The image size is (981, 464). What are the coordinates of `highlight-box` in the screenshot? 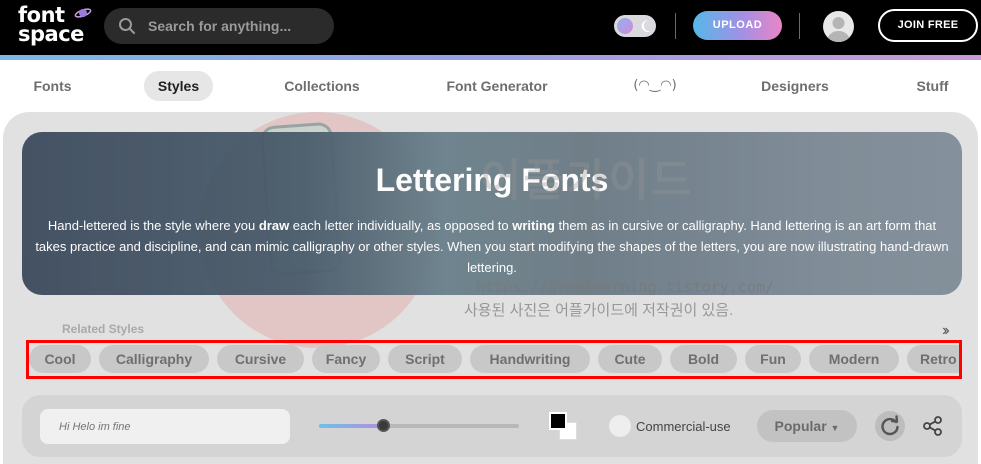 It's located at (494, 359).